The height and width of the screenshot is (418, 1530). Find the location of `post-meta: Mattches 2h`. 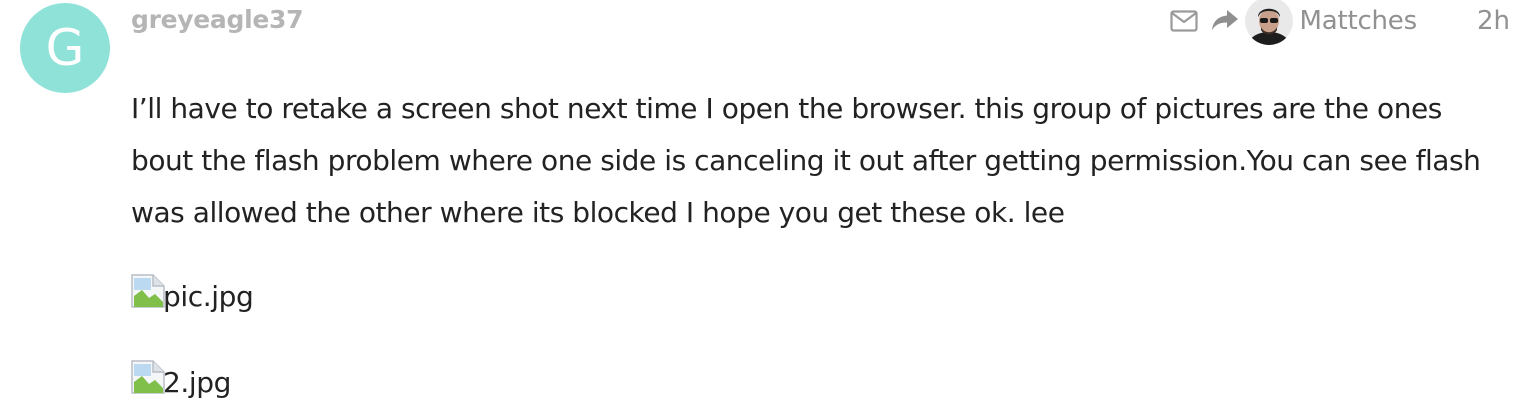

post-meta: Mattches 2h is located at coordinates (1340, 22).